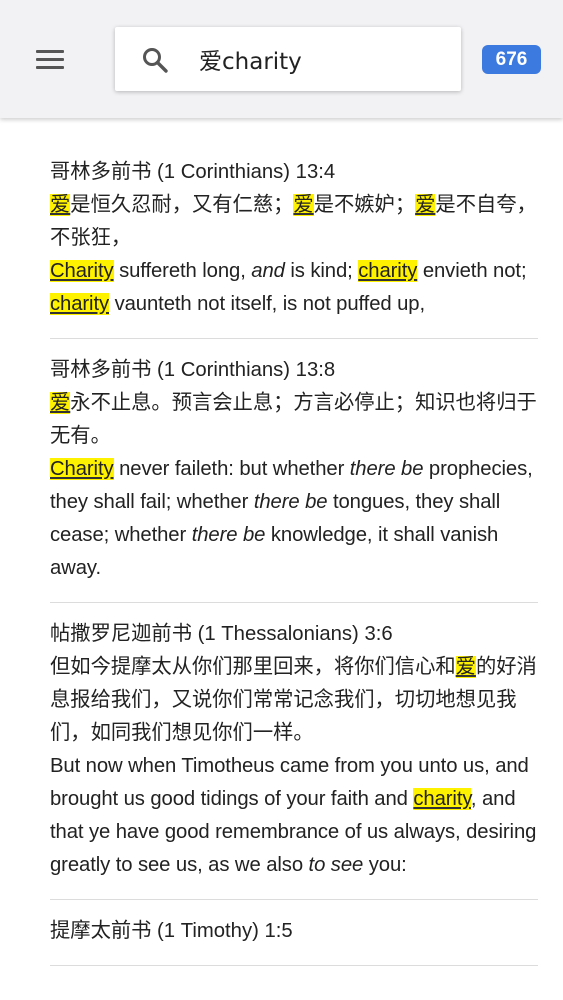 Image resolution: width=563 pixels, height=1000 pixels. What do you see at coordinates (253, 667) in the screenshot?
I see `text-run: 但如今提摩太从你们那里回来，将你们信心和` at bounding box center [253, 667].